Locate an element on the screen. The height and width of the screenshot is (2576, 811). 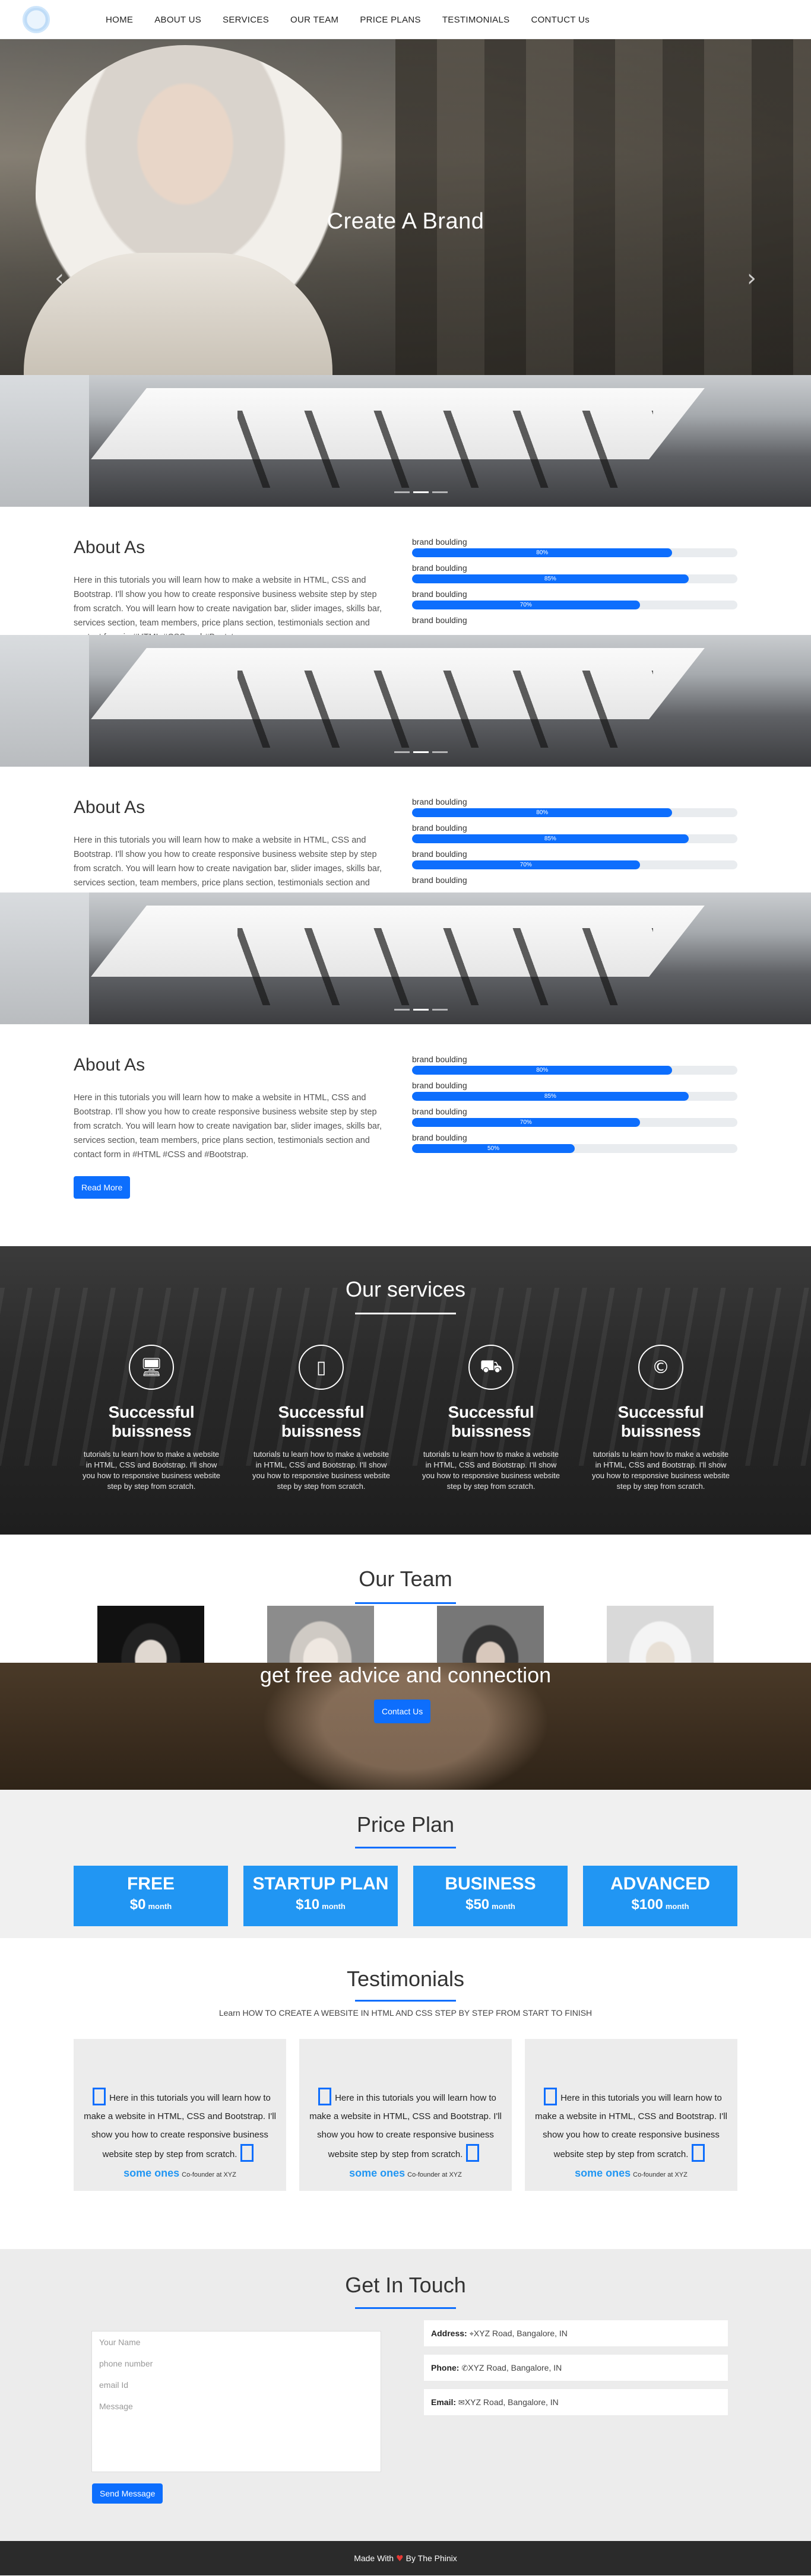
slider-indicators is located at coordinates (421, 752).